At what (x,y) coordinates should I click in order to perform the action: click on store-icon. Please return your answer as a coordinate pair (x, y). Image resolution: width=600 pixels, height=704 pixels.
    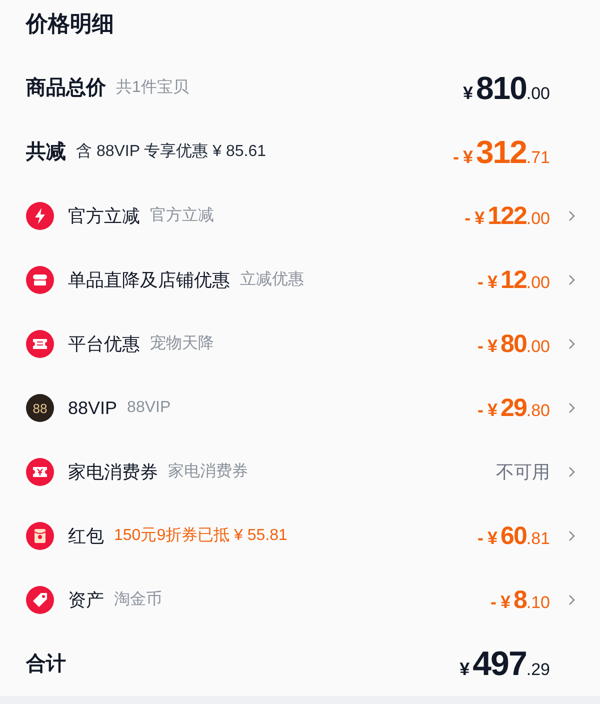
    Looking at the image, I should click on (40, 280).